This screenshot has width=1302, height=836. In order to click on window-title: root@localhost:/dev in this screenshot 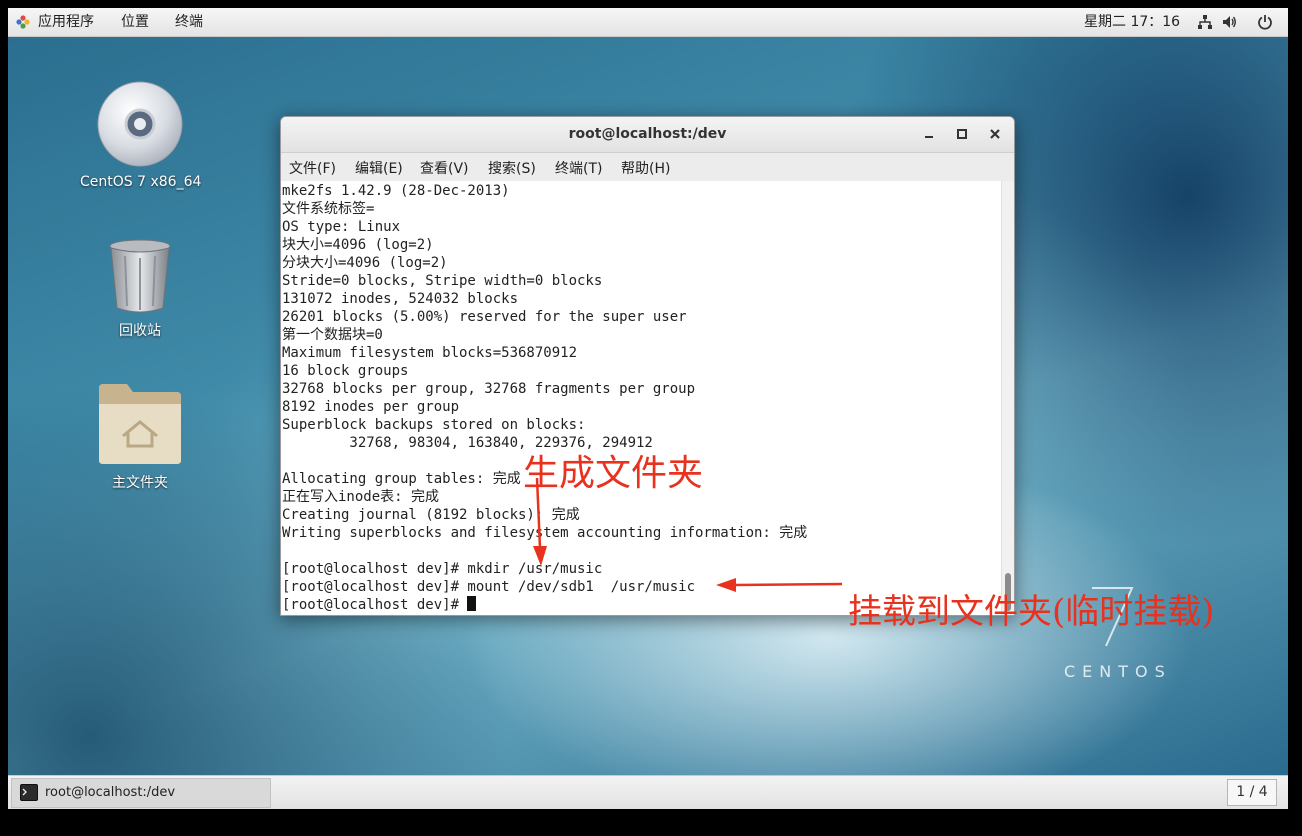, I will do `click(647, 134)`.